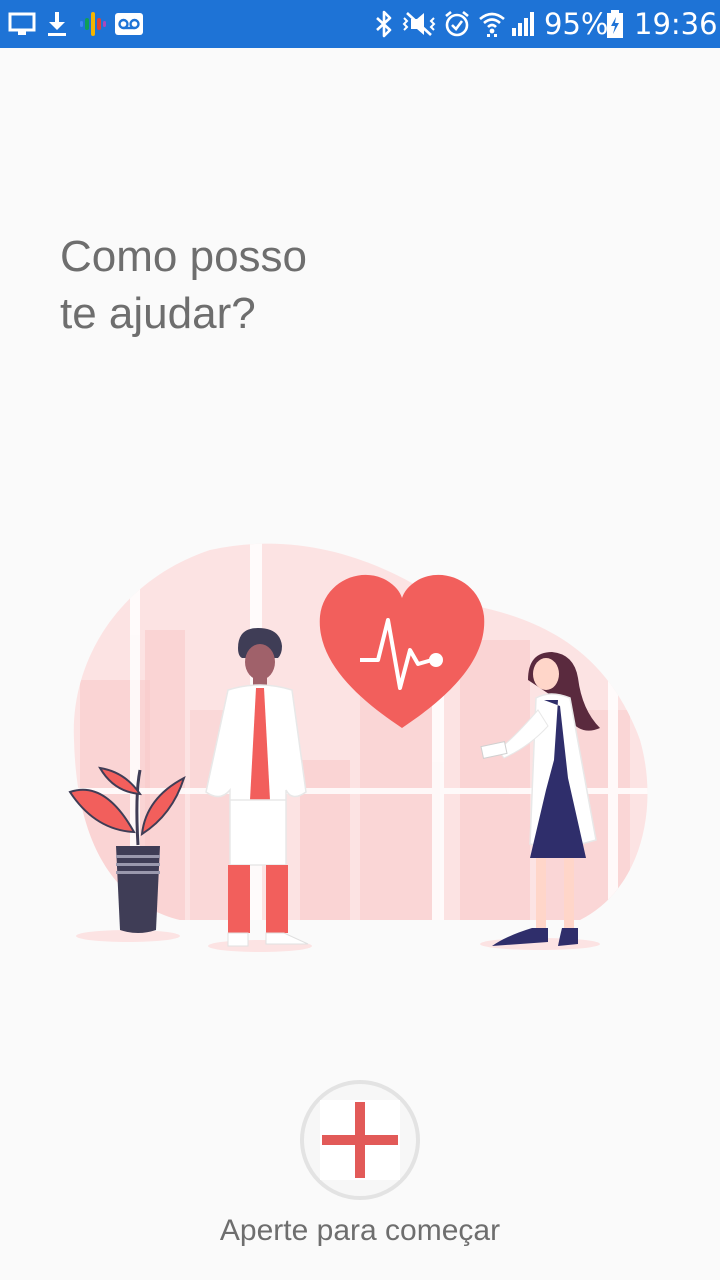  I want to click on wifi-icon, so click(492, 24).